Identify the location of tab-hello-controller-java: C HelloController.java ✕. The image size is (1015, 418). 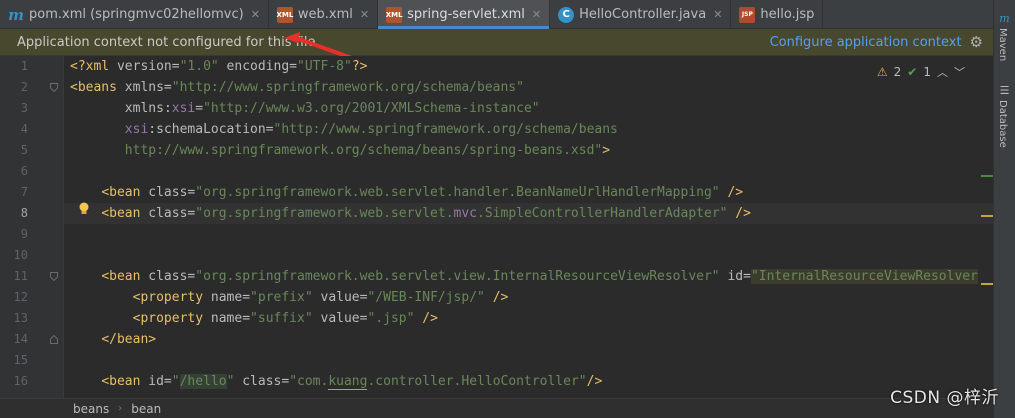
(641, 14).